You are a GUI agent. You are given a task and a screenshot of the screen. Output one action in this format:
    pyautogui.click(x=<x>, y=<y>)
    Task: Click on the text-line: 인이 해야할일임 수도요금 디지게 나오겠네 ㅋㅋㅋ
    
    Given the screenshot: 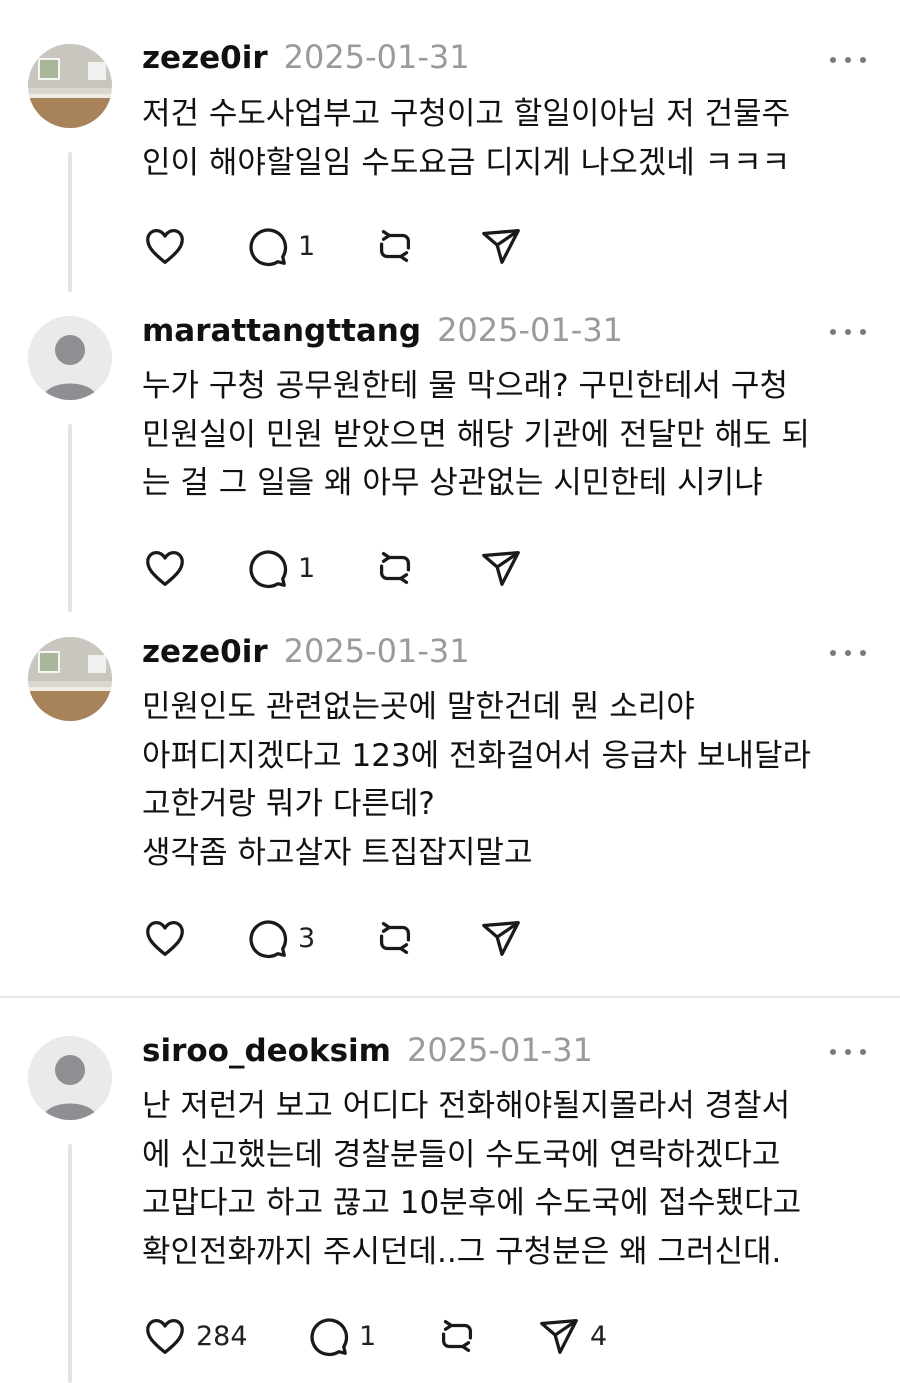 What is the action you would take?
    pyautogui.click(x=466, y=162)
    